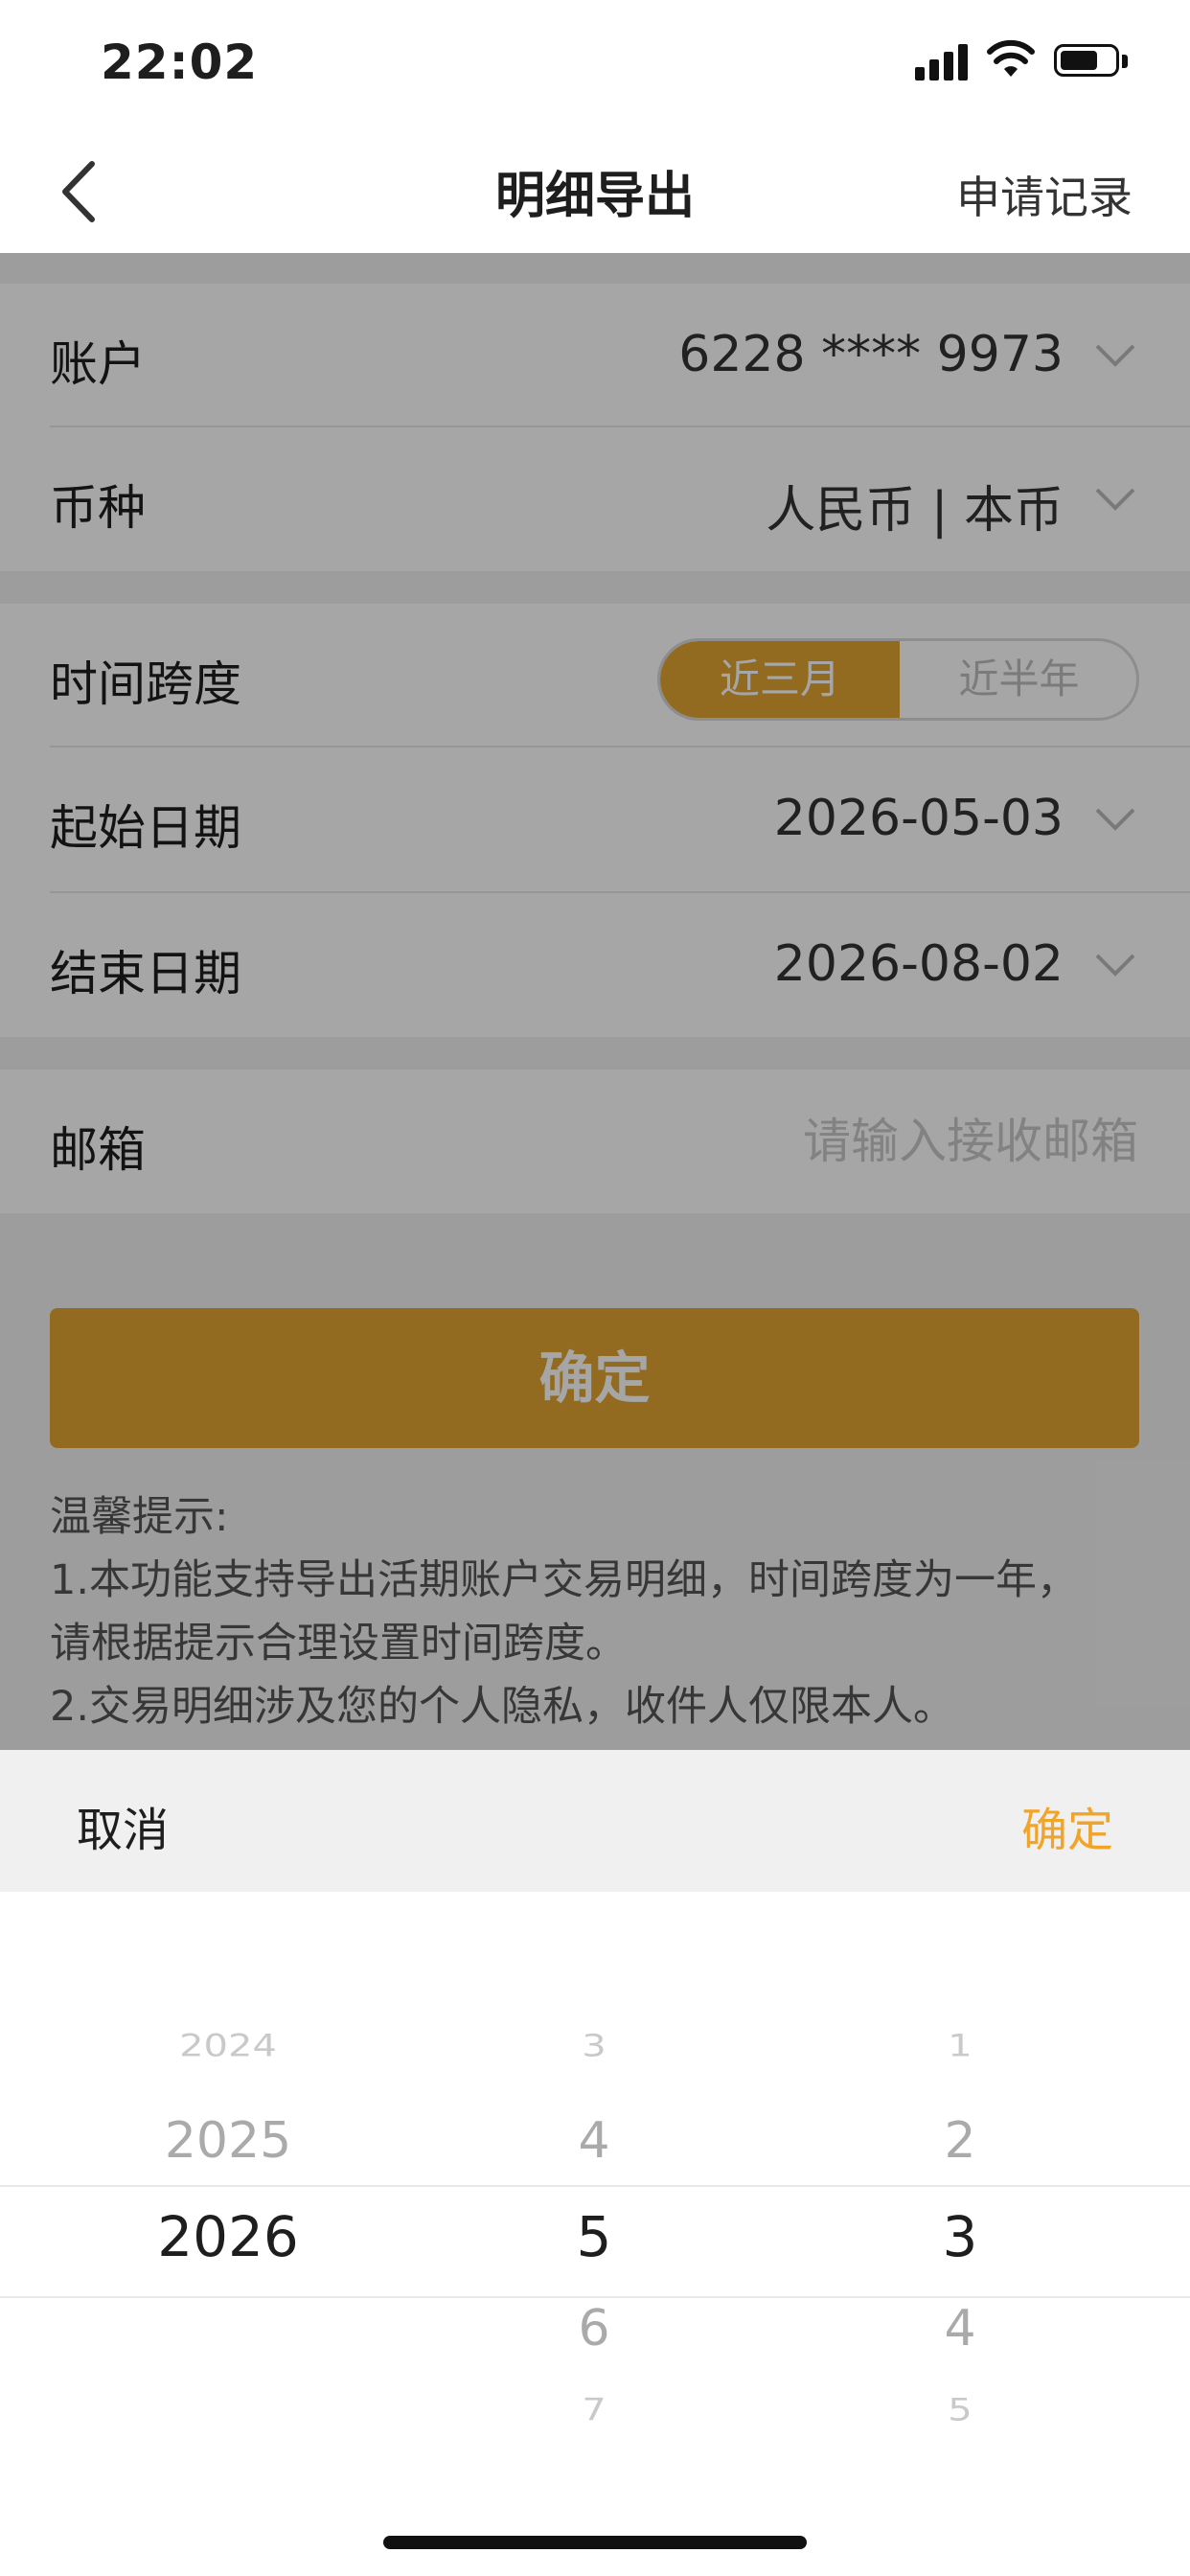 The width and height of the screenshot is (1190, 2576). Describe the element at coordinates (960, 2236) in the screenshot. I see `day-option-selected: 3` at that location.